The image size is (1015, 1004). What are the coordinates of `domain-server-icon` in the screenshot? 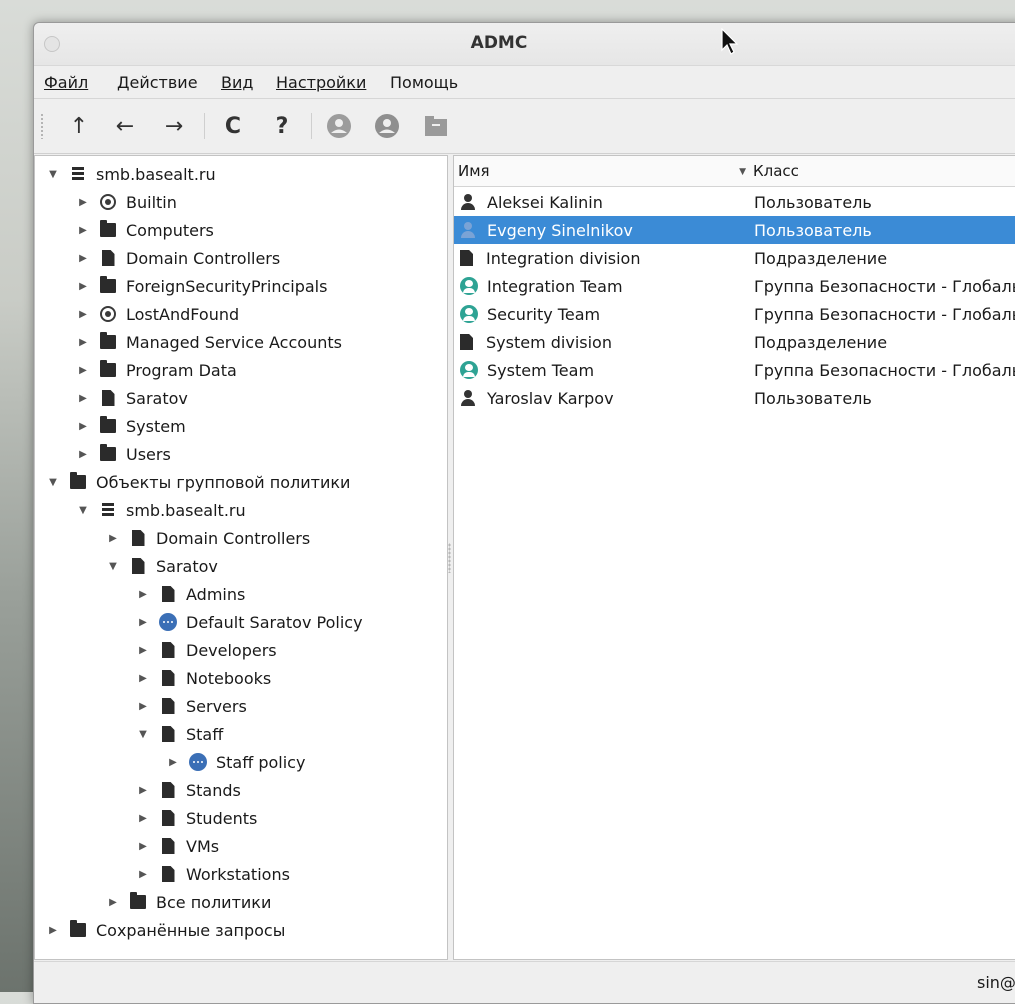 It's located at (108, 510).